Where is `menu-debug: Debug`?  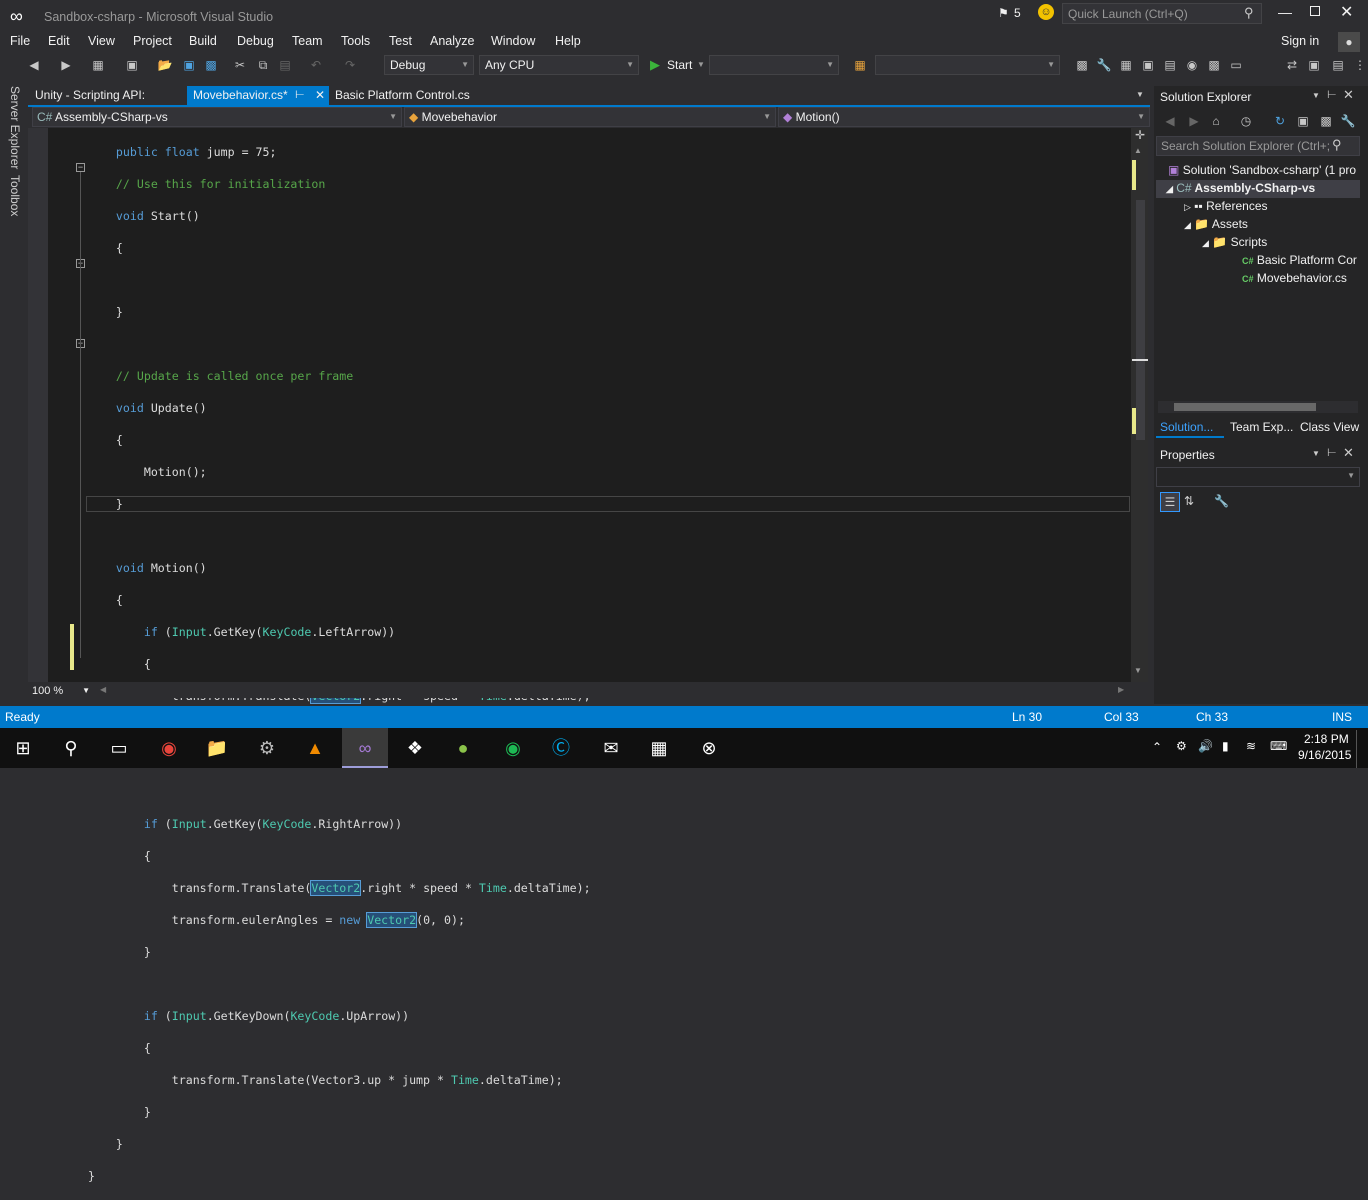
menu-debug: Debug is located at coordinates (255, 41).